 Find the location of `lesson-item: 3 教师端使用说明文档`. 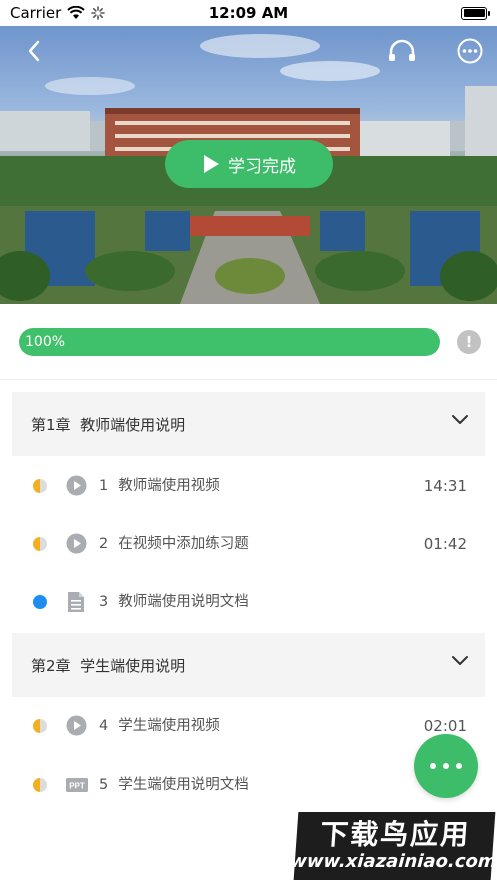

lesson-item: 3 教师端使用说明文档 is located at coordinates (248, 602).